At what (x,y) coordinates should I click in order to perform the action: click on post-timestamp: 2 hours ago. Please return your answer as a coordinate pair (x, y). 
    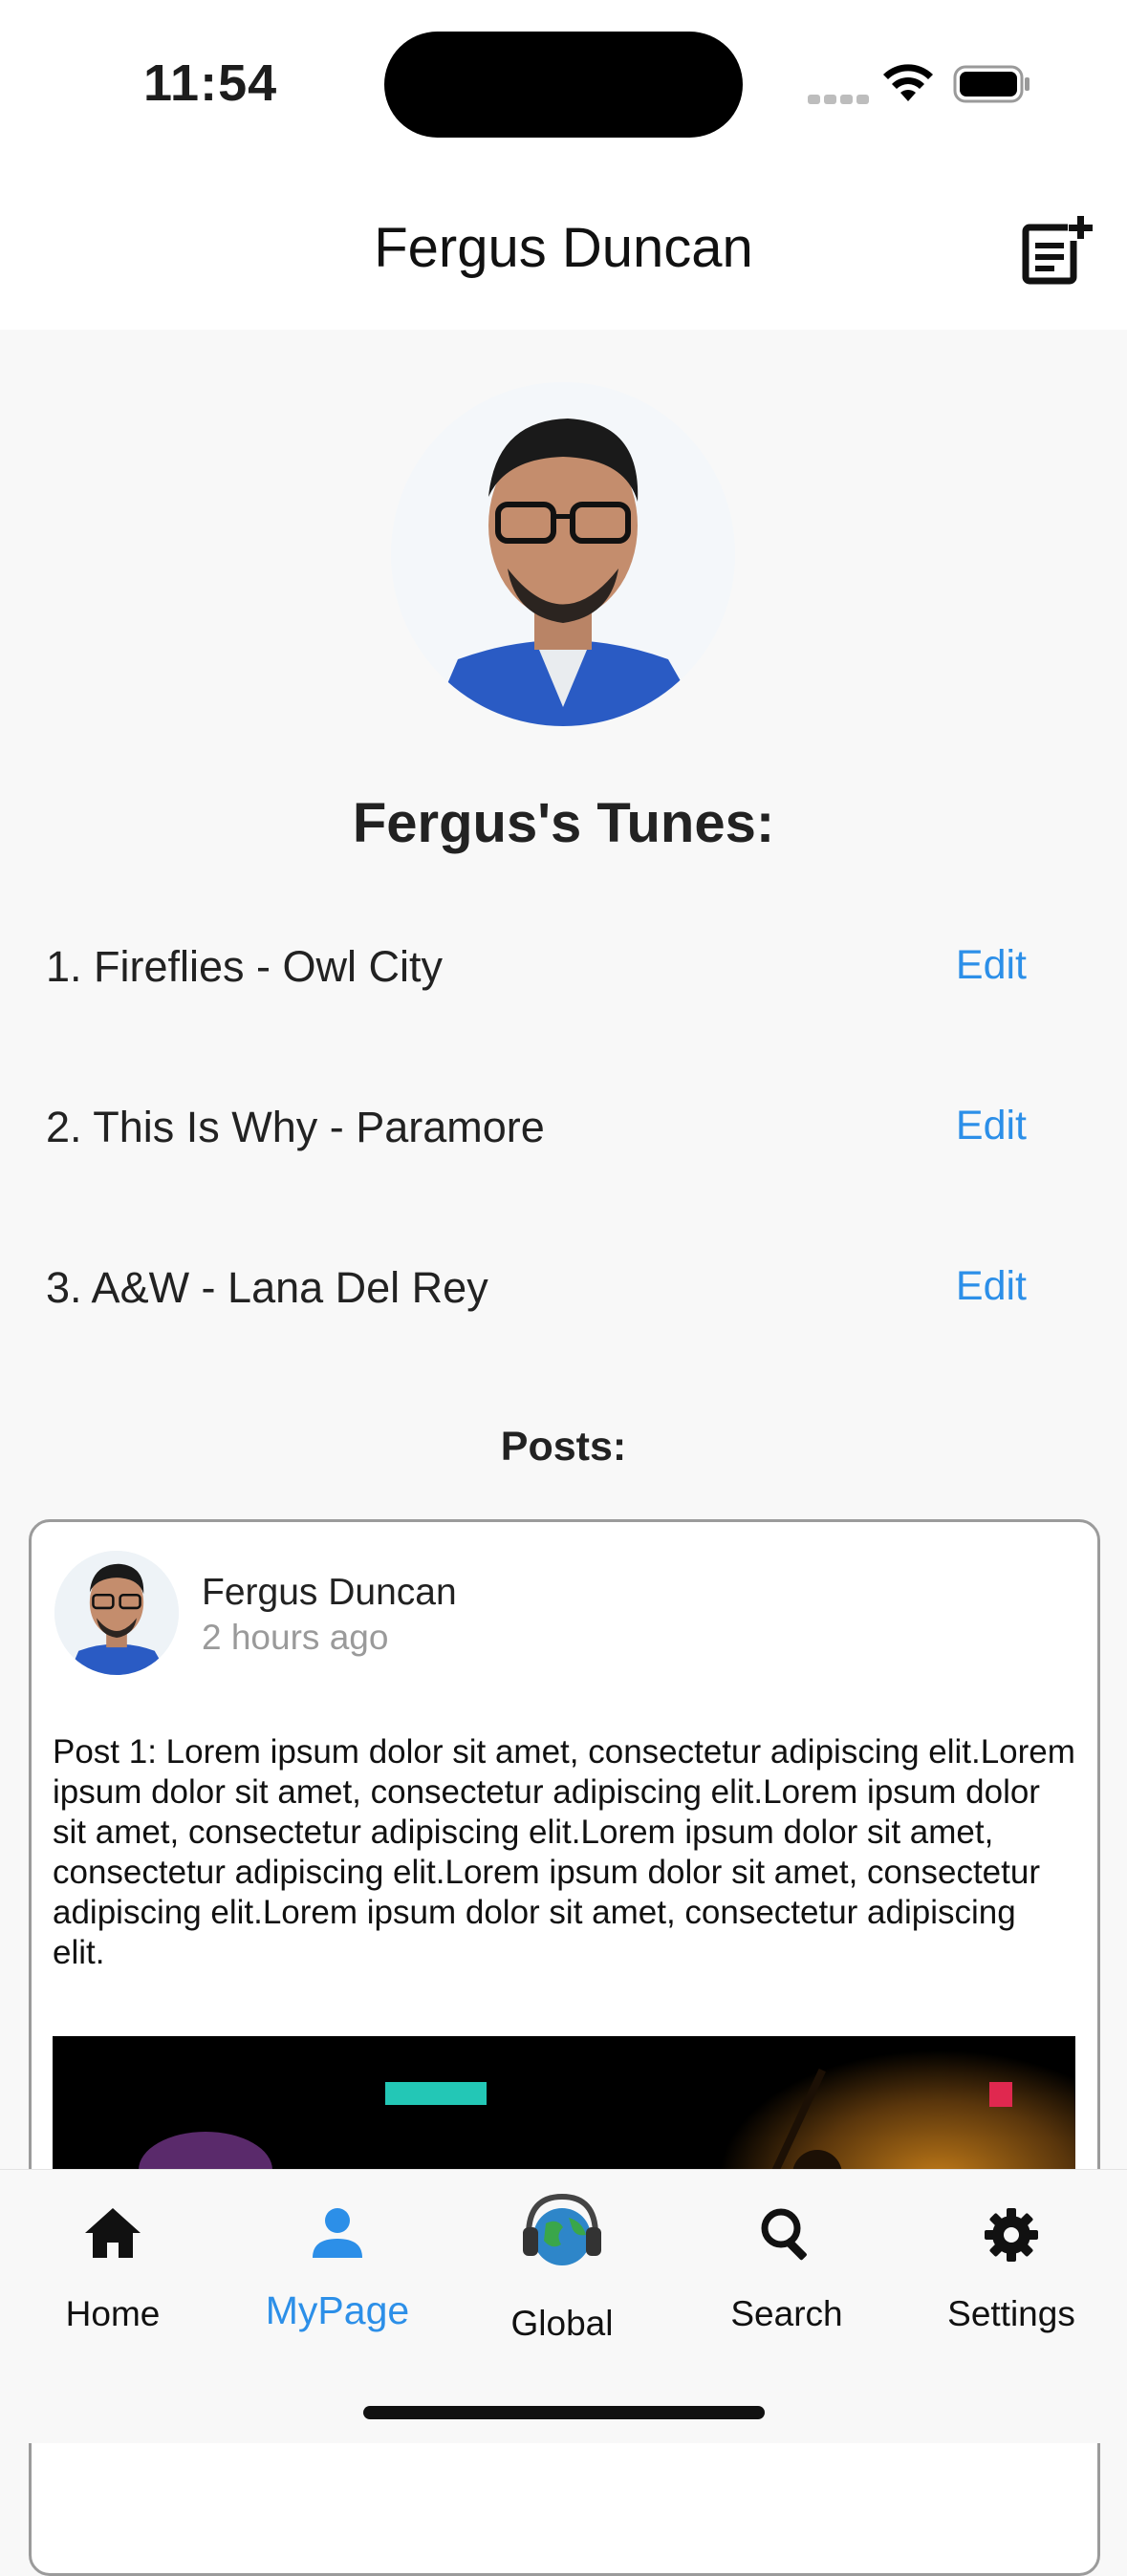
    Looking at the image, I should click on (295, 1637).